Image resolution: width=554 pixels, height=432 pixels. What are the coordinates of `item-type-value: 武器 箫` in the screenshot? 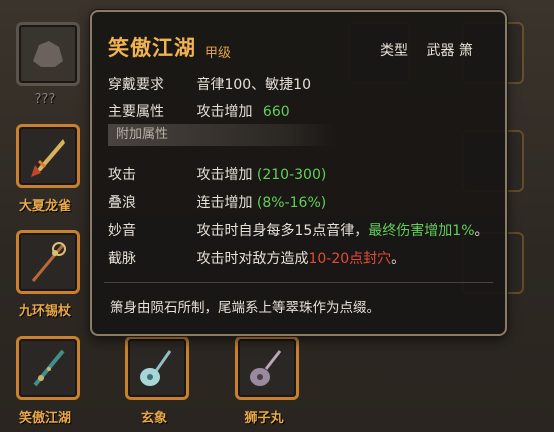 It's located at (449, 51).